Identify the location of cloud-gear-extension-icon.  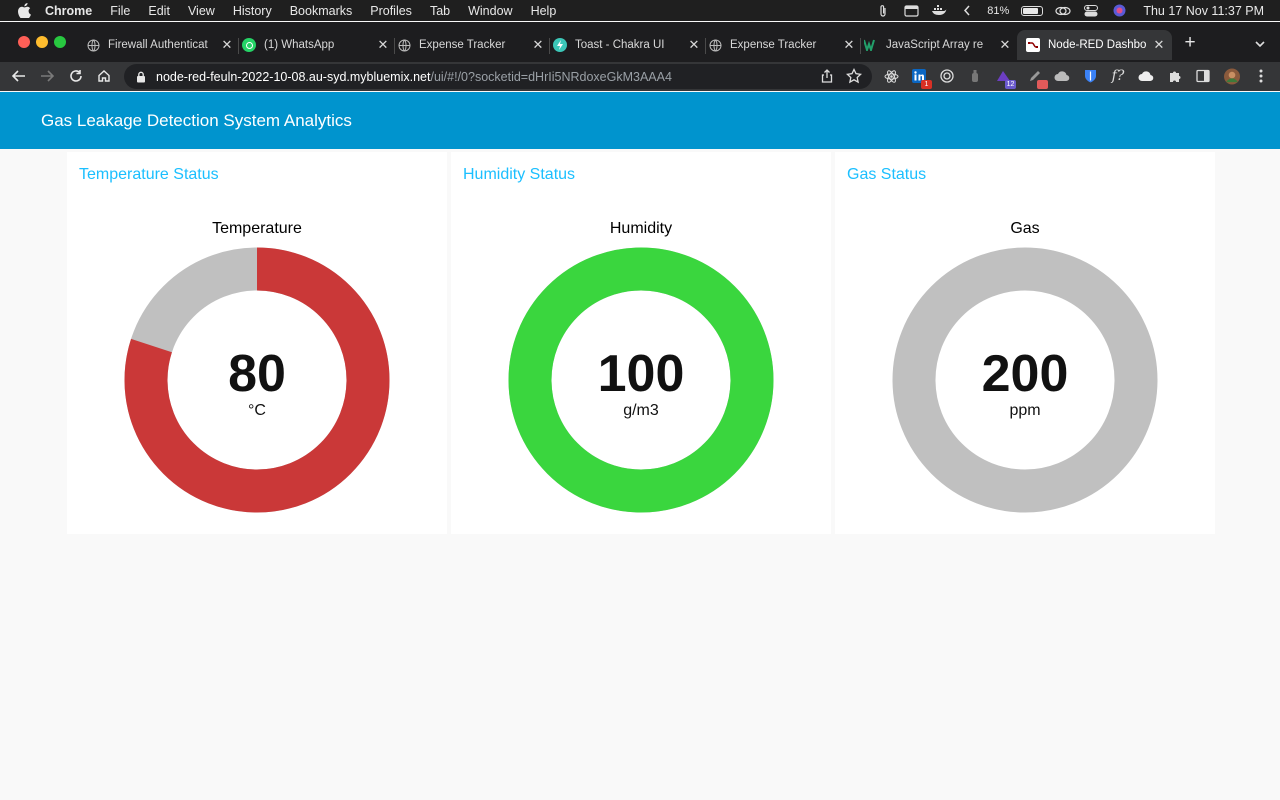
(1062, 76).